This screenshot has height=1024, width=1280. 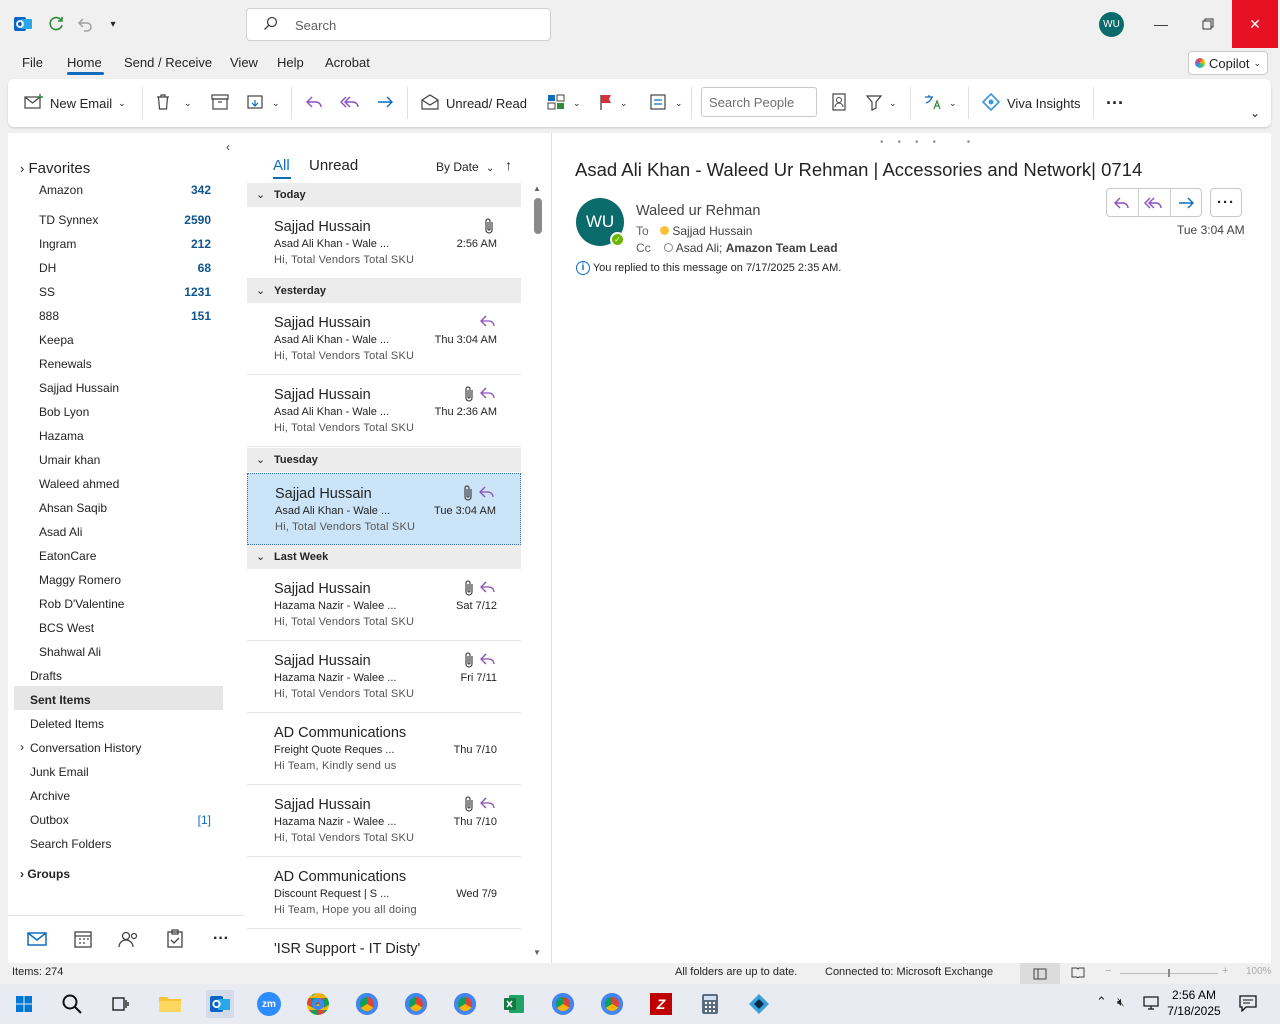 I want to click on folder-item-deleted-items: Deleted Items, so click(x=118, y=723).